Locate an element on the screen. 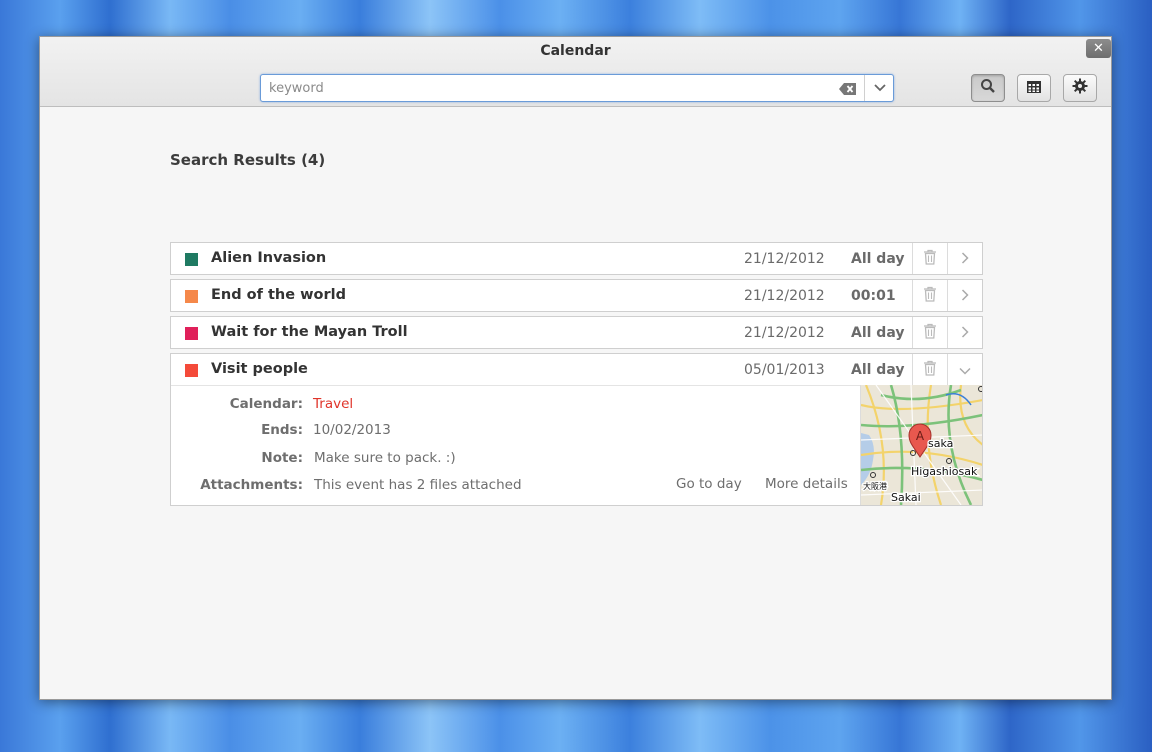 The height and width of the screenshot is (752, 1152). event-row: End of the world 21/12/2012 00:01 is located at coordinates (576, 295).